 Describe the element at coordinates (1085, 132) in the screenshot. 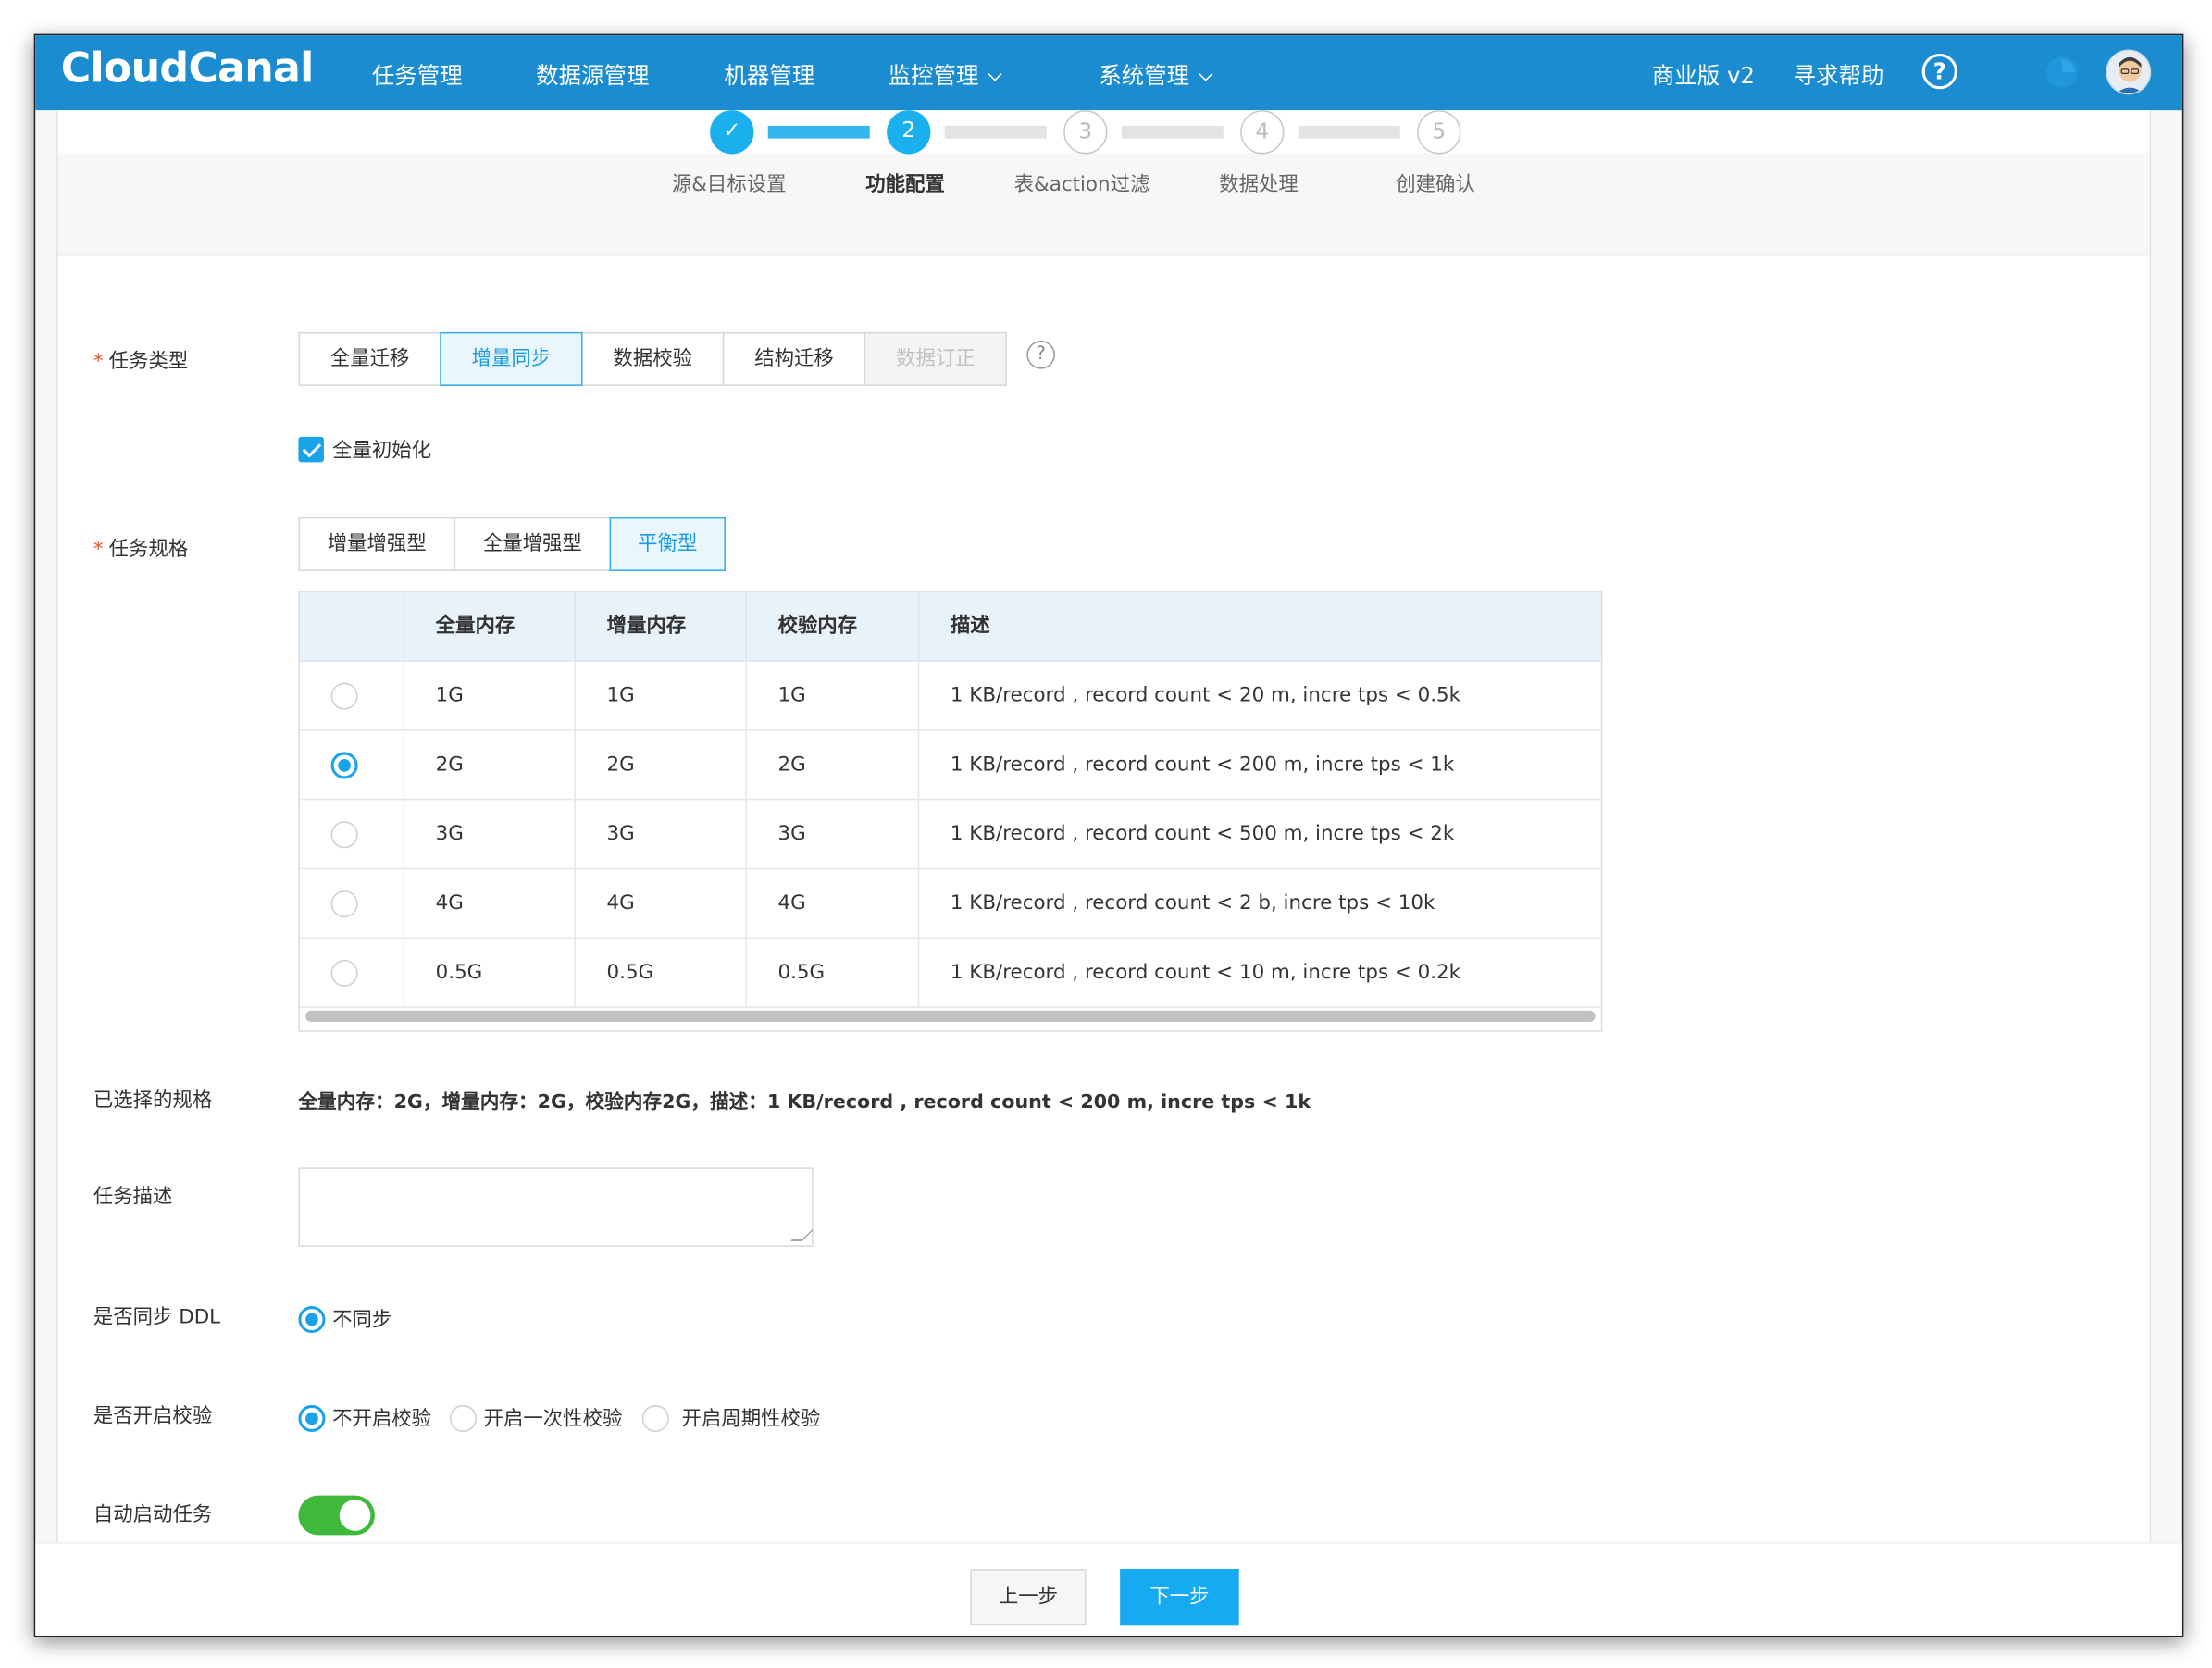

I see `step-3-circle: 3` at that location.